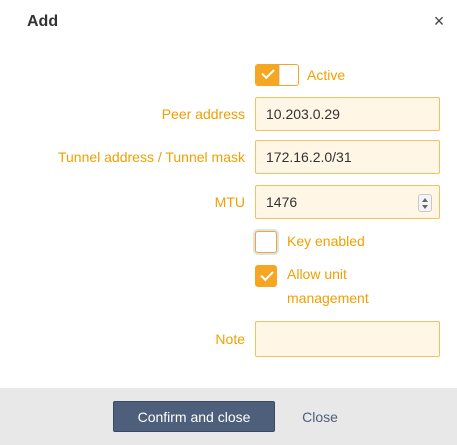 This screenshot has width=457, height=445. I want to click on dialog-title: Add, so click(43, 21).